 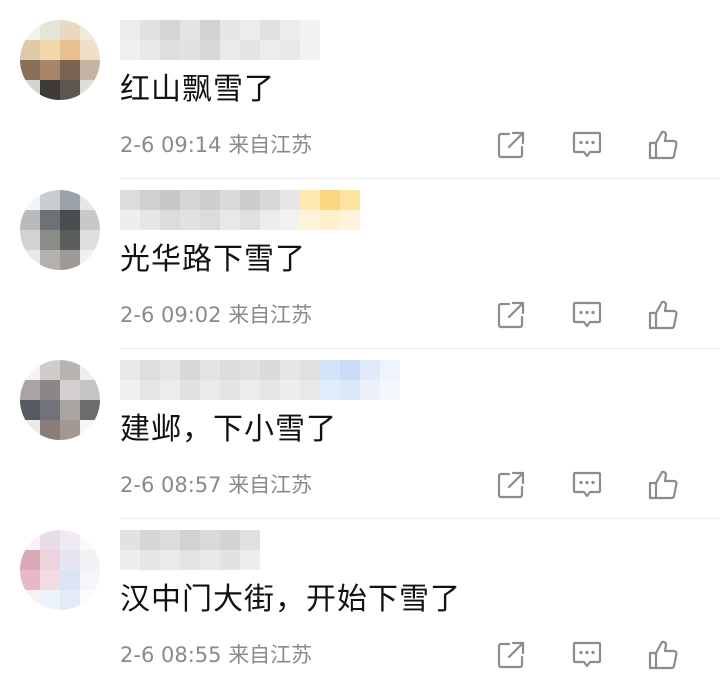 I want to click on like-icon, so click(x=663, y=655).